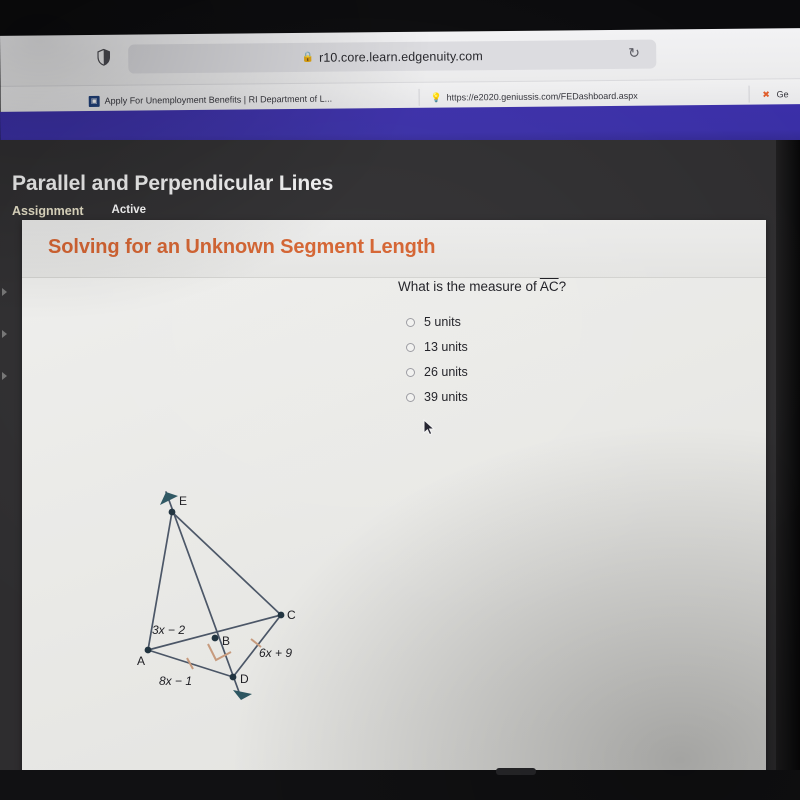 The image size is (800, 800). I want to click on vertex-label-C: C, so click(291, 615).